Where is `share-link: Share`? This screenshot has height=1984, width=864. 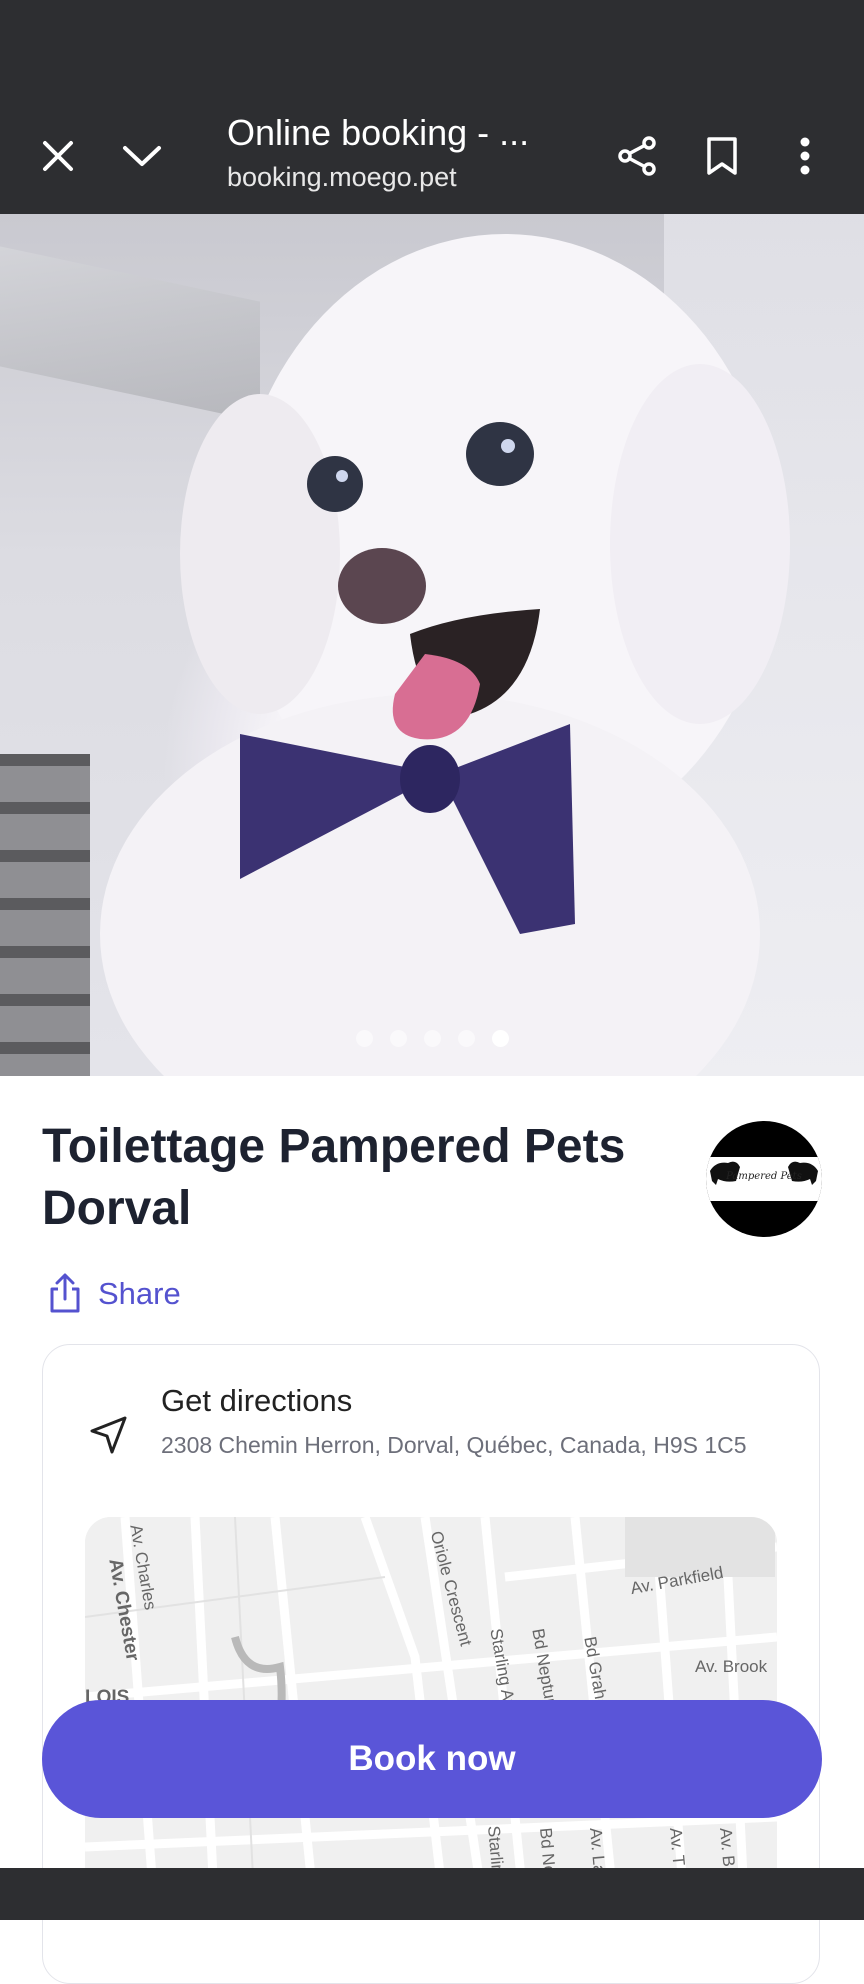 share-link: Share is located at coordinates (113, 1294).